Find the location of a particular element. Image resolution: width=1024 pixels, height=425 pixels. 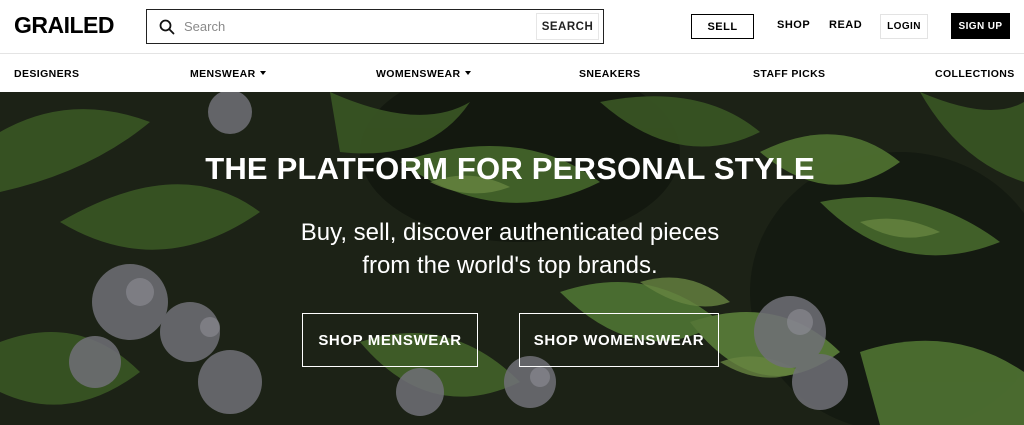

nav-designers-label: DESIGNERS is located at coordinates (47, 74).